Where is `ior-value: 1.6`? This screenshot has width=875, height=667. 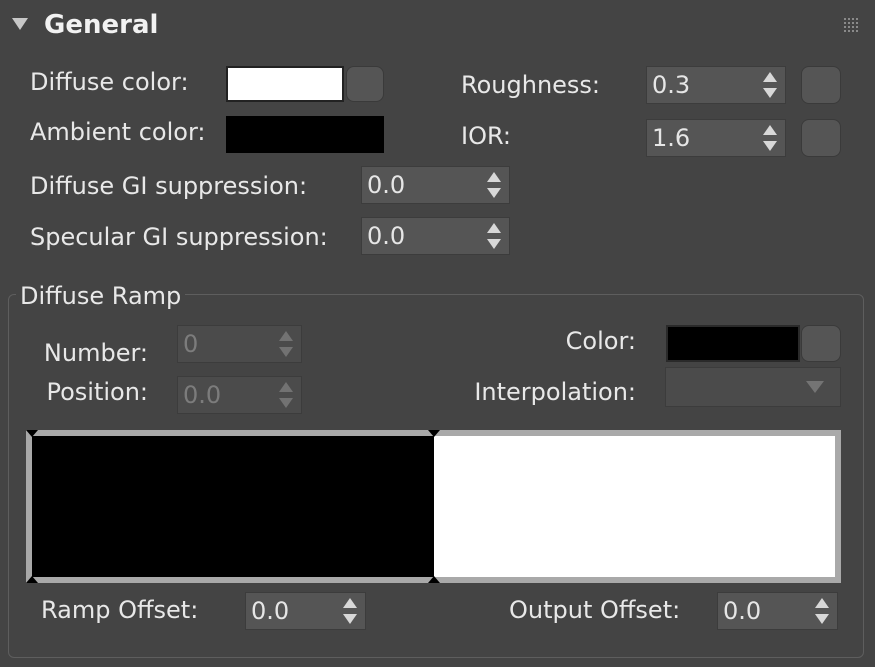 ior-value: 1.6 is located at coordinates (671, 138).